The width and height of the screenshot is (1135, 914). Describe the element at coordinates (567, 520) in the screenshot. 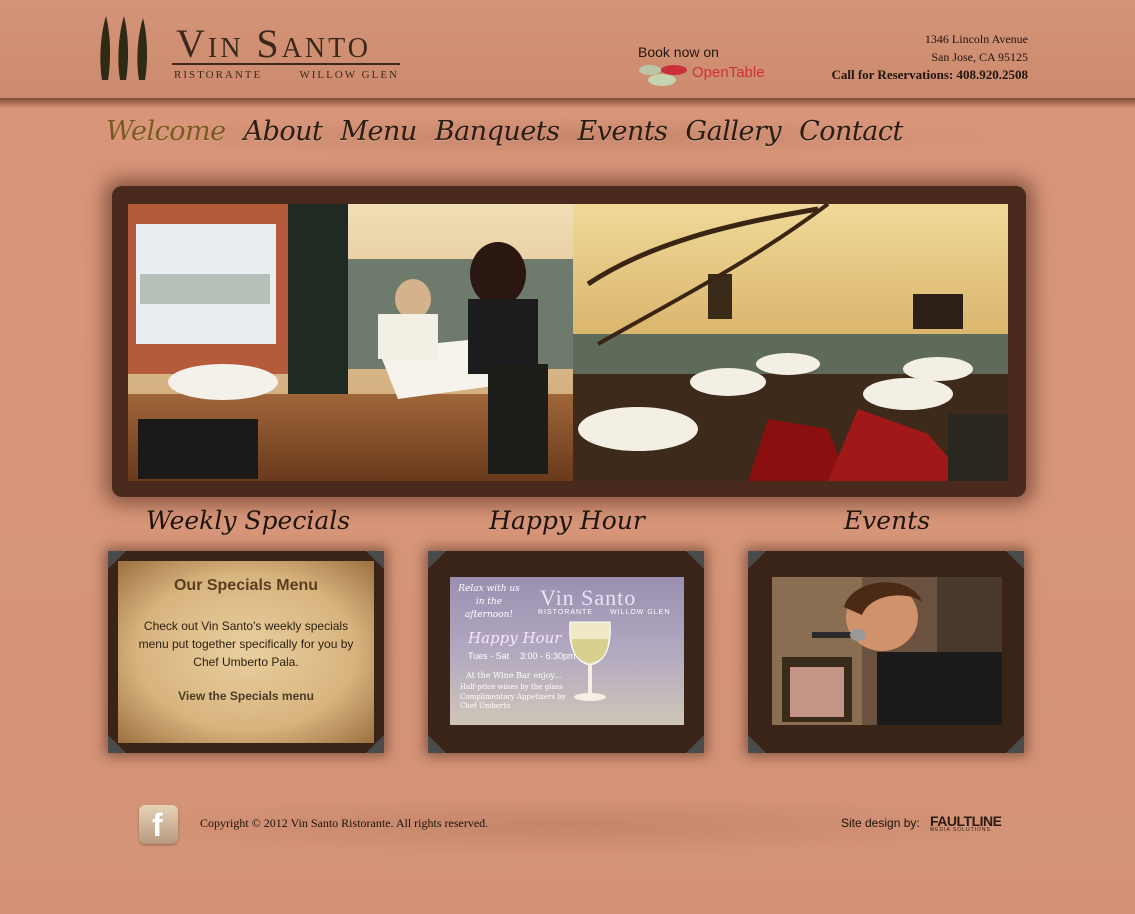

I see `happy-hour-heading: Happy Hour` at that location.